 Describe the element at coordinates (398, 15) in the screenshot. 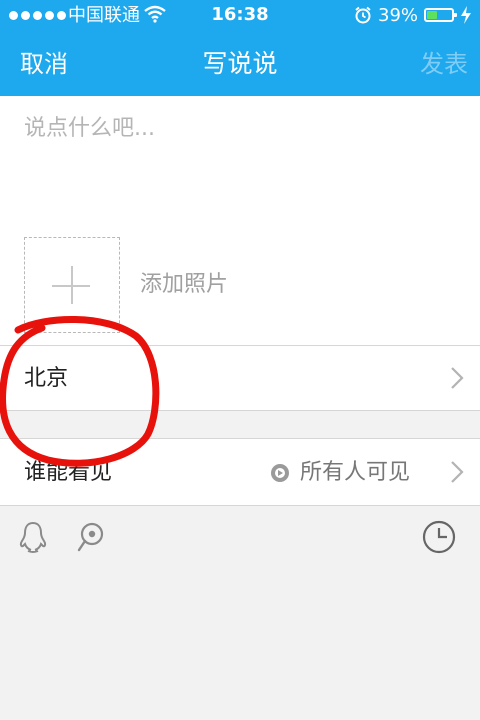

I see `battery-percent: 39%` at that location.